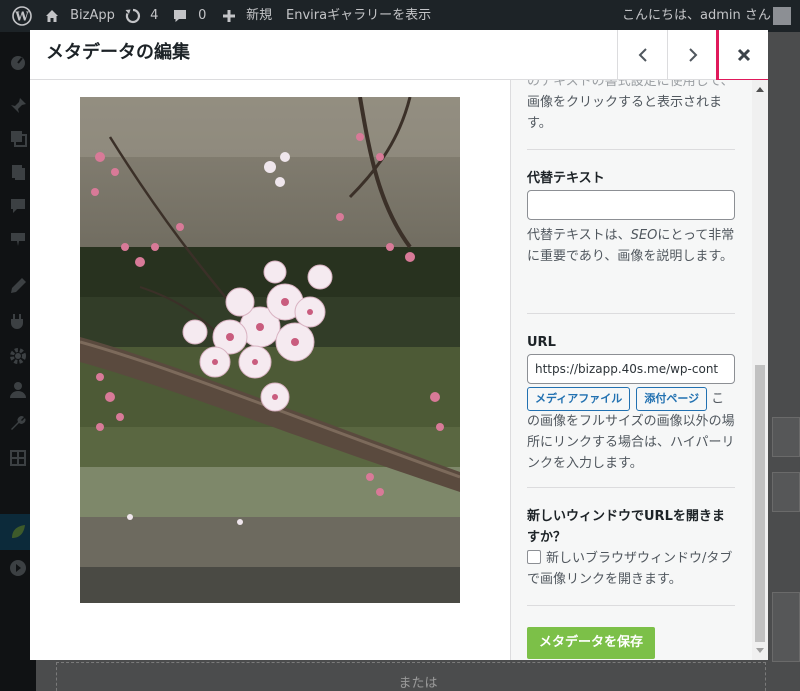 This screenshot has width=800, height=691. What do you see at coordinates (579, 235) in the screenshot?
I see `alt-help-pre: 代替テキストは、` at bounding box center [579, 235].